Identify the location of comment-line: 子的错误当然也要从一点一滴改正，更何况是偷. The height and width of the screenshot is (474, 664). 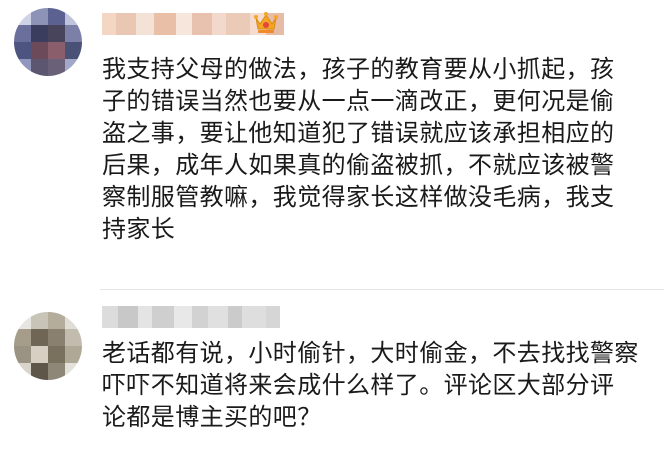
(358, 101).